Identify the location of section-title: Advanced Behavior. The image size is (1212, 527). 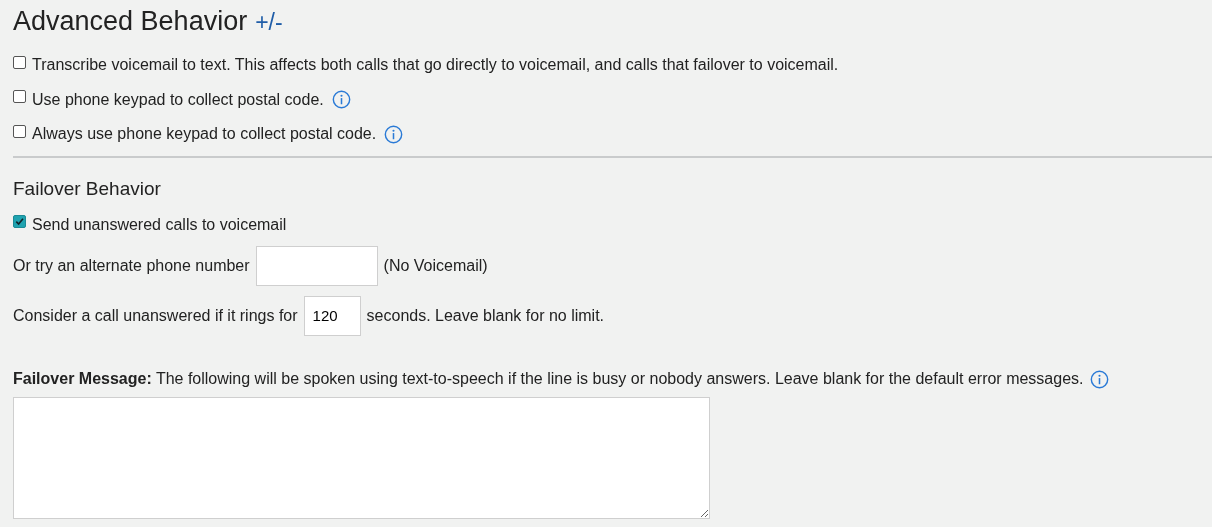
(130, 21).